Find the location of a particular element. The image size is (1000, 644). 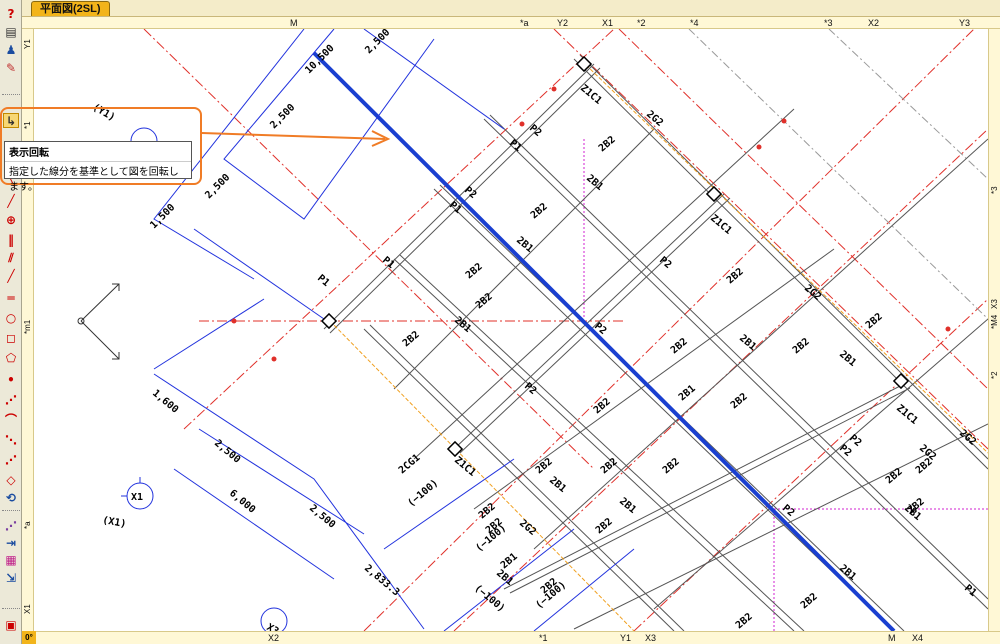

direction-arrow-icon is located at coordinates (98, 321).